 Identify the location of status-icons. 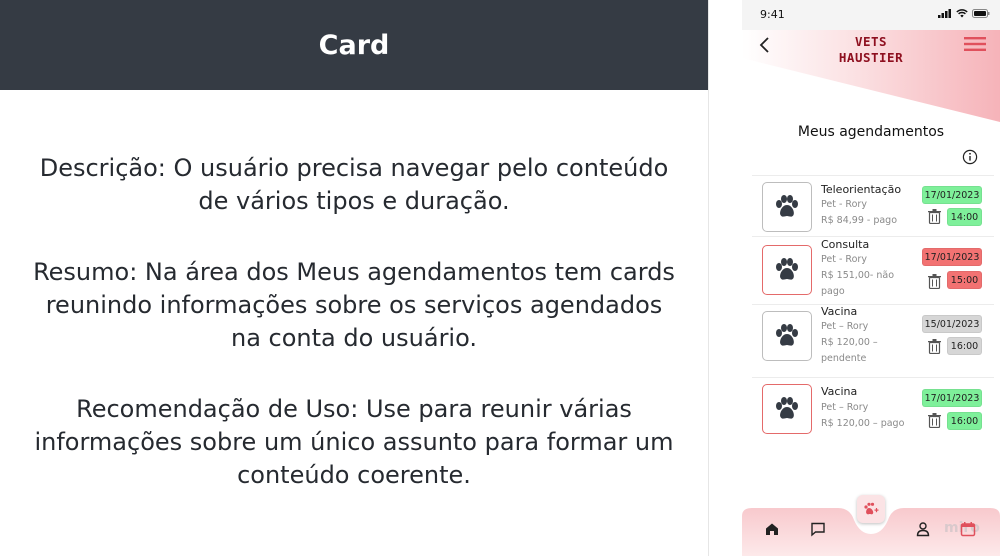
(964, 13).